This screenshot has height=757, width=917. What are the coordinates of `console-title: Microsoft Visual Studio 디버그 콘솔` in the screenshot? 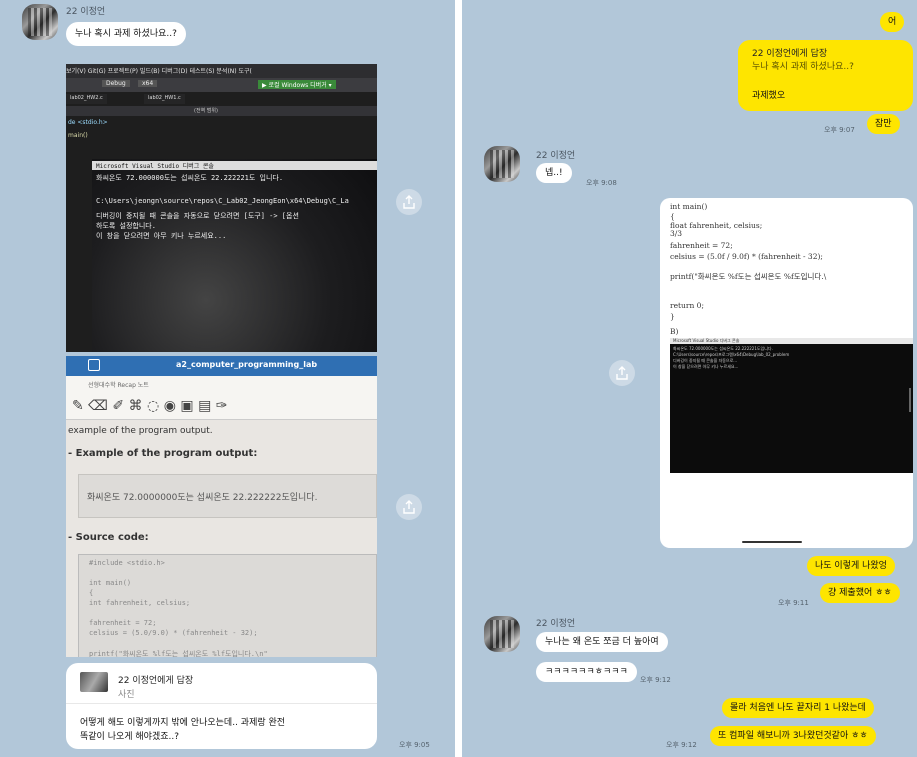 It's located at (234, 165).